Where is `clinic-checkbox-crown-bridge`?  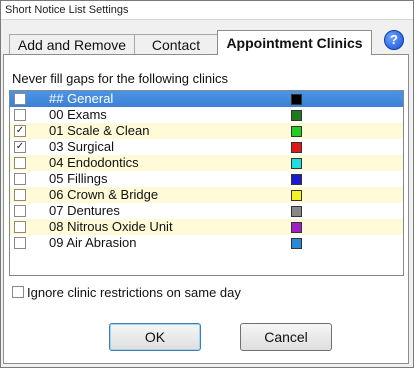
clinic-checkbox-crown-bridge is located at coordinates (20, 195).